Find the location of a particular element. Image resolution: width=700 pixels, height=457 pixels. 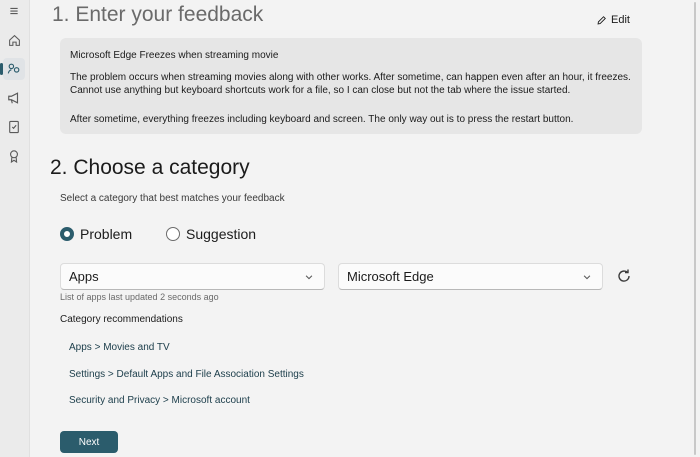

radio-problem: Problem is located at coordinates (96, 234).